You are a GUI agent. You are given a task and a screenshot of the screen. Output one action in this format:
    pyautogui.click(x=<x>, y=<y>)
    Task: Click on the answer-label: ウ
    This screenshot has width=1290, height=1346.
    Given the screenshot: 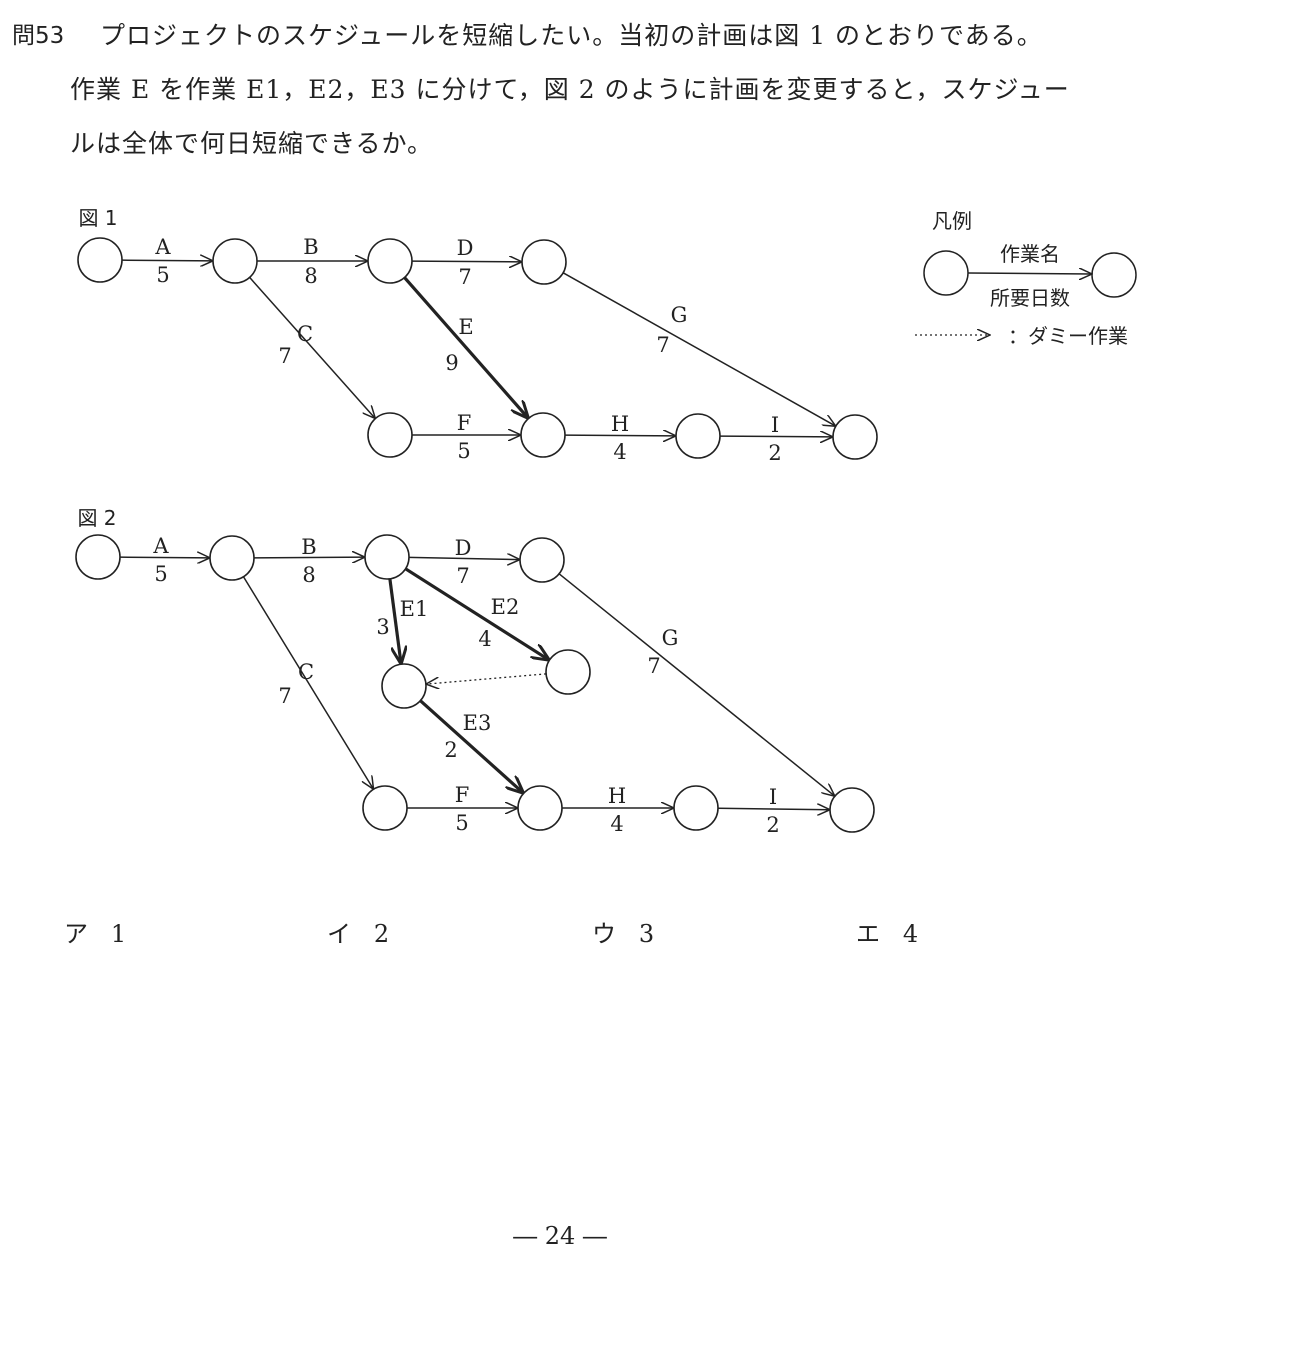 What is the action you would take?
    pyautogui.click(x=604, y=934)
    